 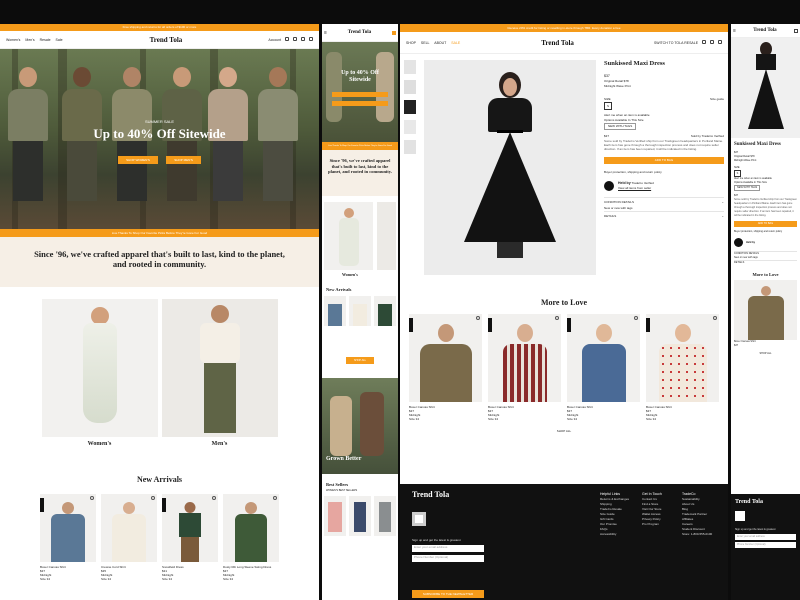 I want to click on mobile-add-to-bag-button: ADD TO BAG, so click(x=765, y=224).